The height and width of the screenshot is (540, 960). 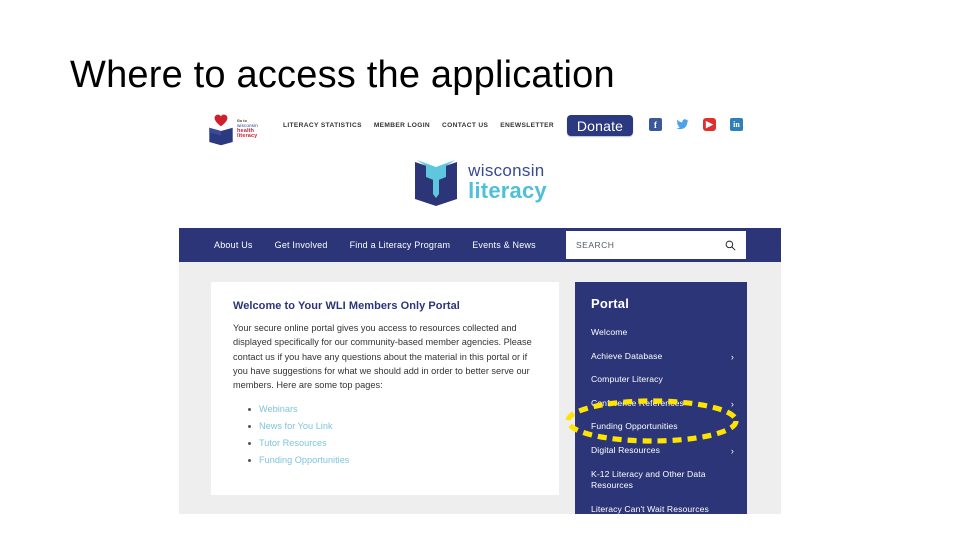 I want to click on logo-line-literacy: literacy, so click(x=247, y=136).